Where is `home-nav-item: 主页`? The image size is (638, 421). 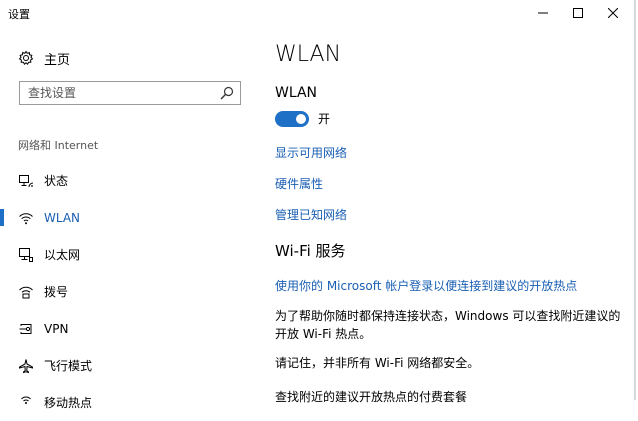
home-nav-item: 主页 is located at coordinates (44, 58).